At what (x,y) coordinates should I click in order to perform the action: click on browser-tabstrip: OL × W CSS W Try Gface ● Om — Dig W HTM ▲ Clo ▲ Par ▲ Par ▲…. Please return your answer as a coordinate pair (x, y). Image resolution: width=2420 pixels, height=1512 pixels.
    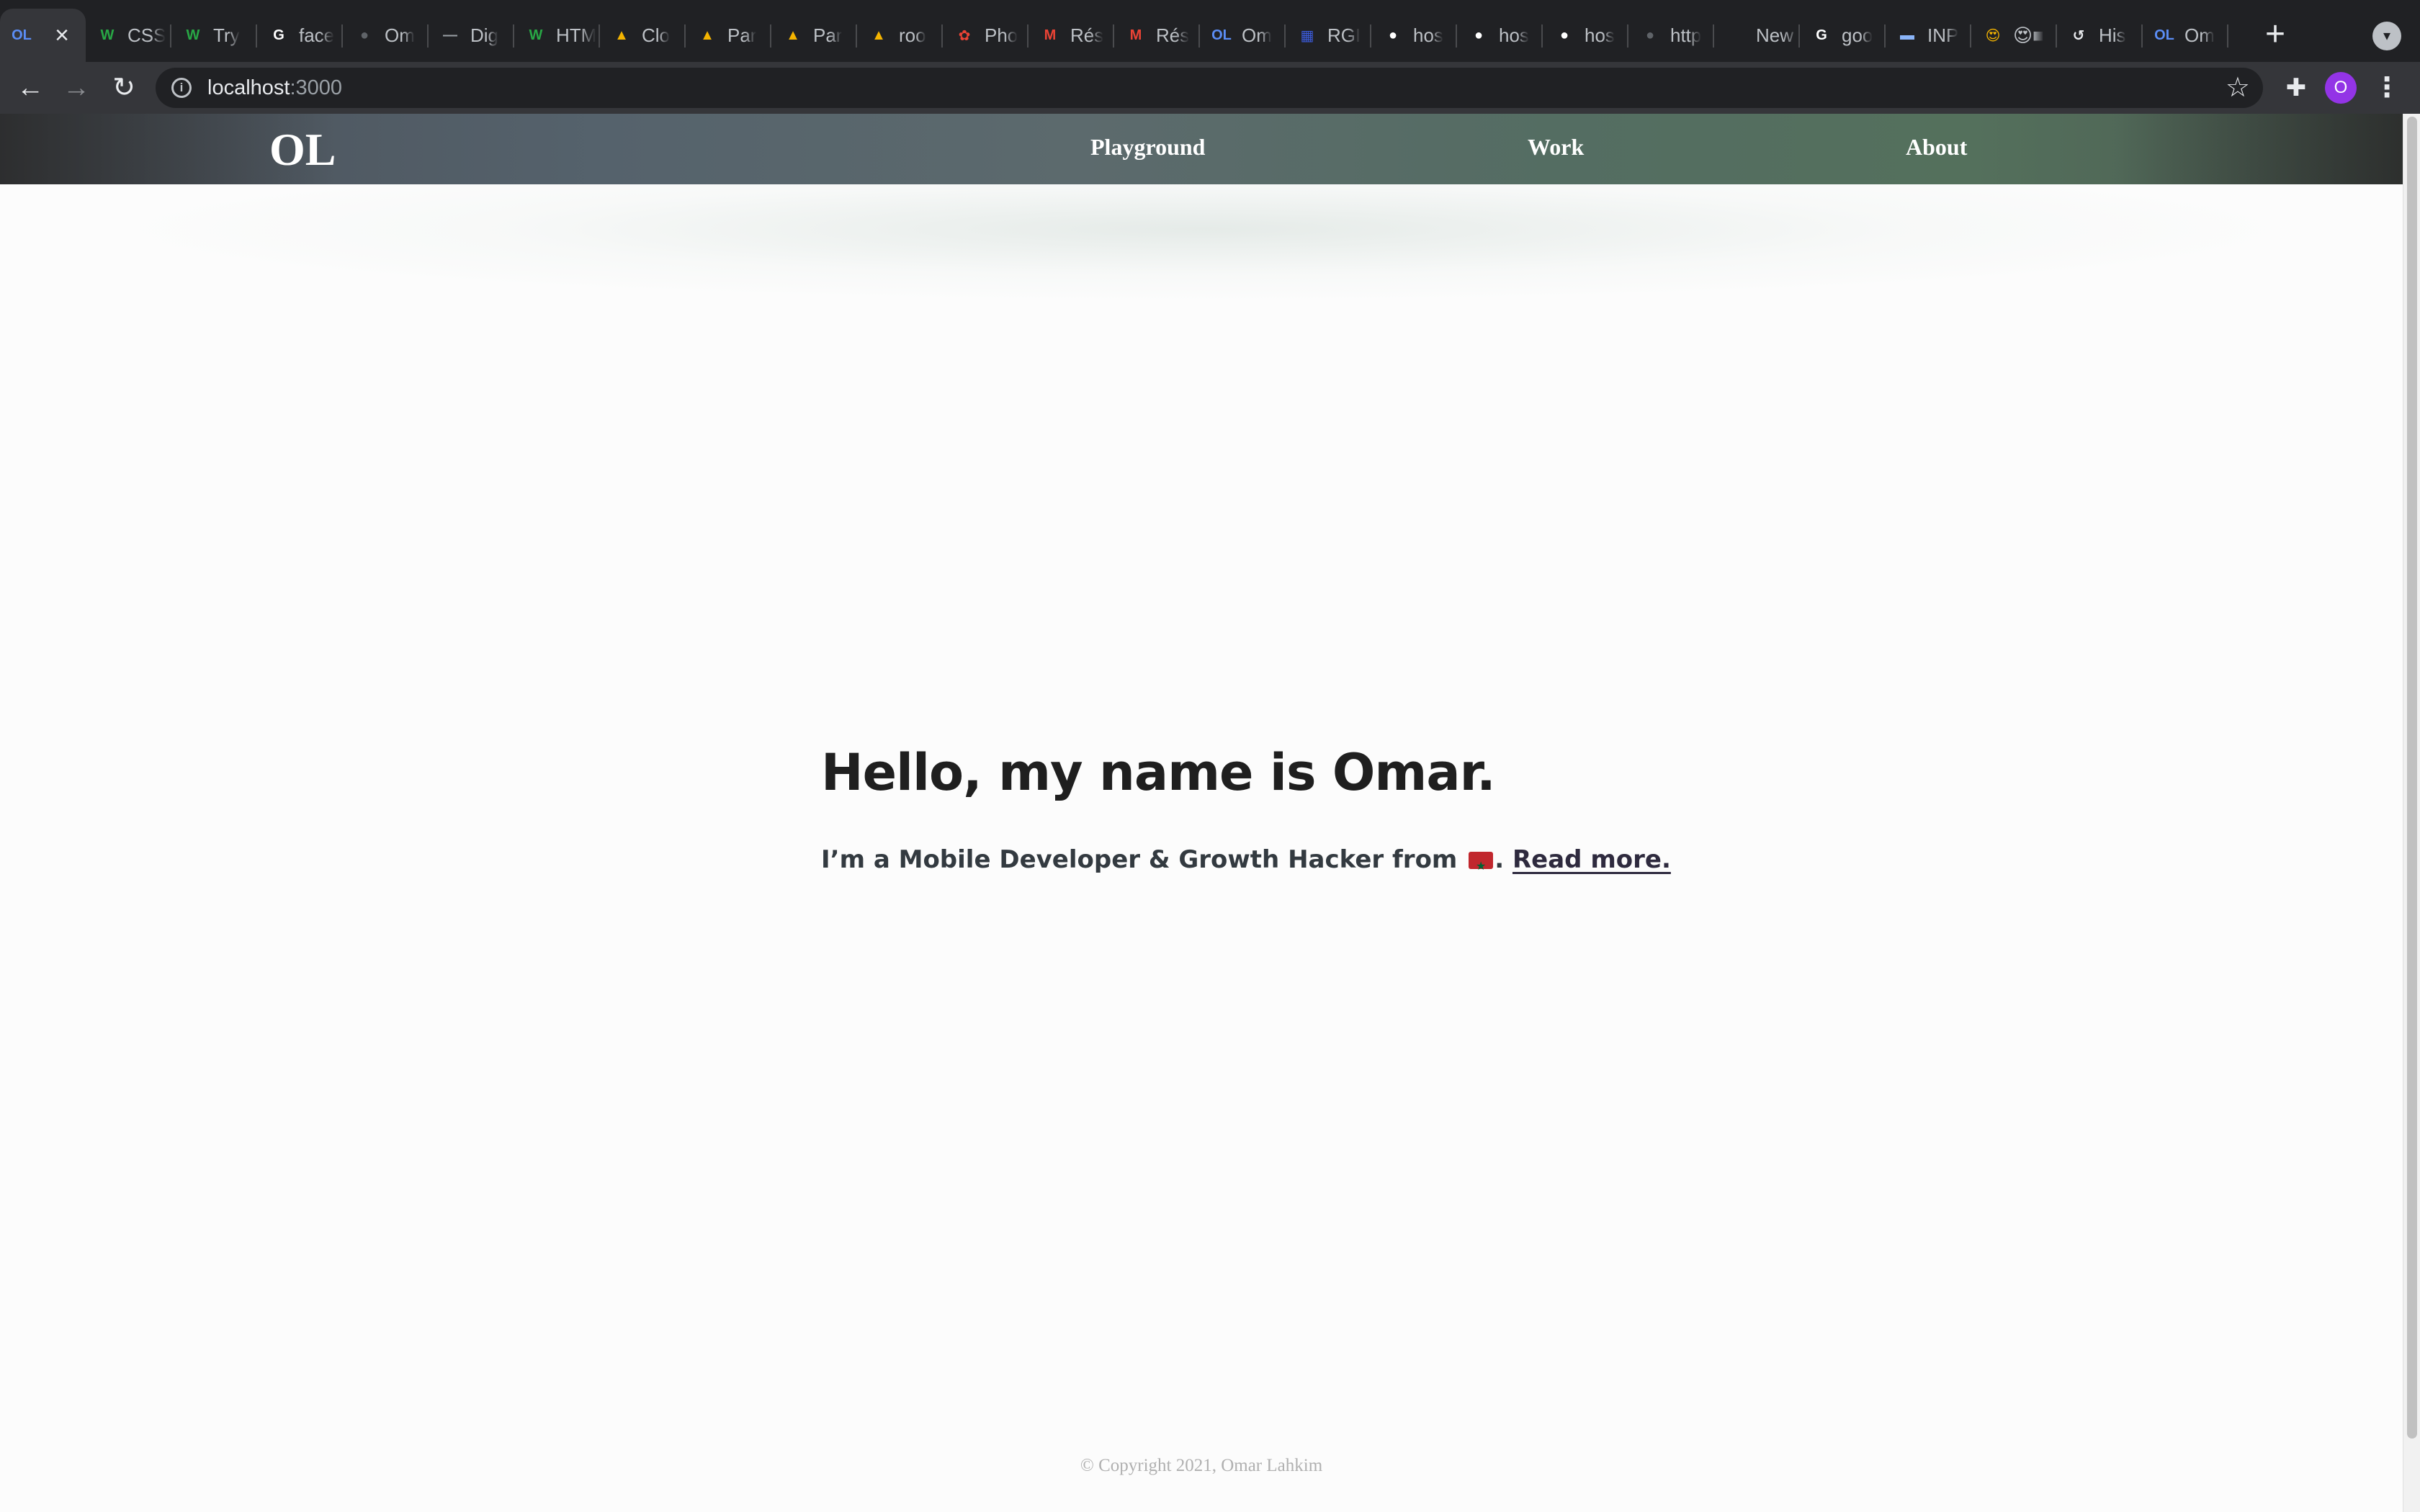
    Looking at the image, I should click on (1210, 31).